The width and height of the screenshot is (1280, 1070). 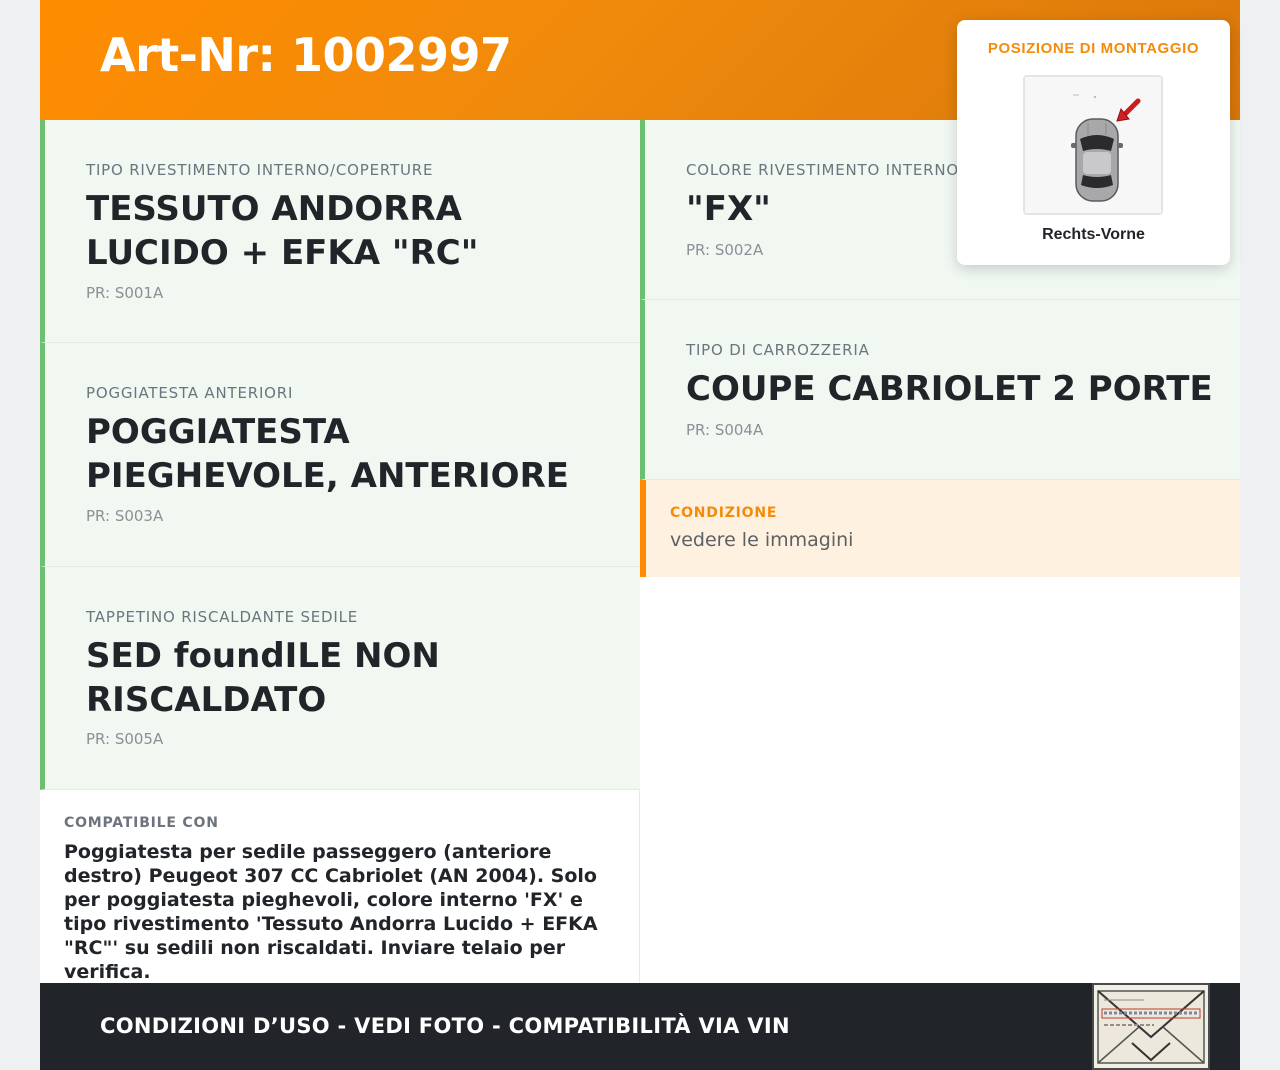 What do you see at coordinates (725, 250) in the screenshot?
I see `spec-pr-code: PR: S002A` at bounding box center [725, 250].